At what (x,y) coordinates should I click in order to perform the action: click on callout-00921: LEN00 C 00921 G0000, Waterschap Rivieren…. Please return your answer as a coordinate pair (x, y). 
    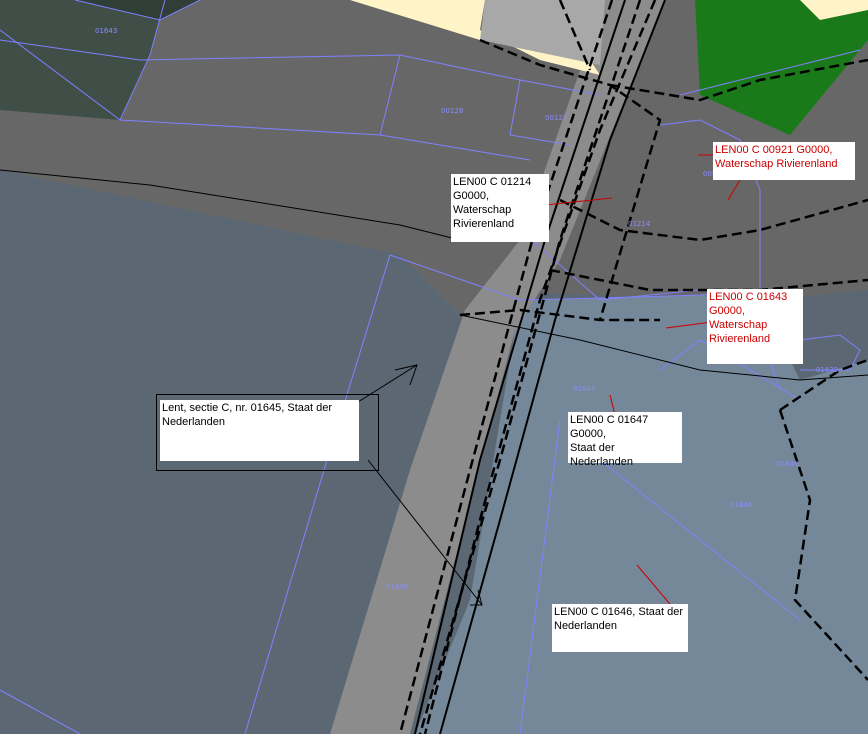
    Looking at the image, I should click on (784, 161).